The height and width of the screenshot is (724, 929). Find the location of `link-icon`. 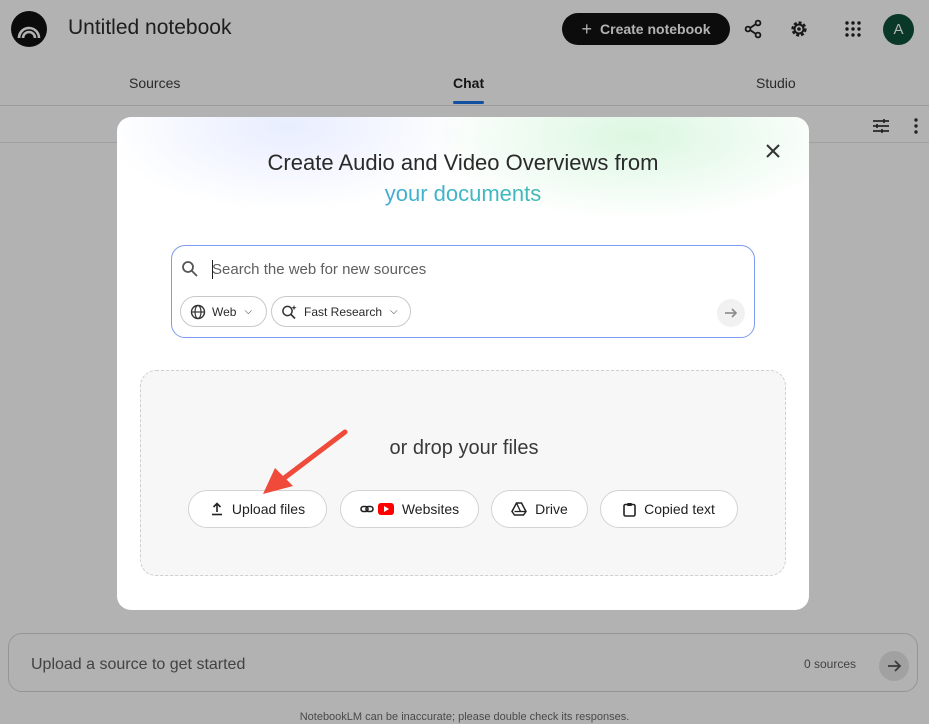

link-icon is located at coordinates (367, 509).